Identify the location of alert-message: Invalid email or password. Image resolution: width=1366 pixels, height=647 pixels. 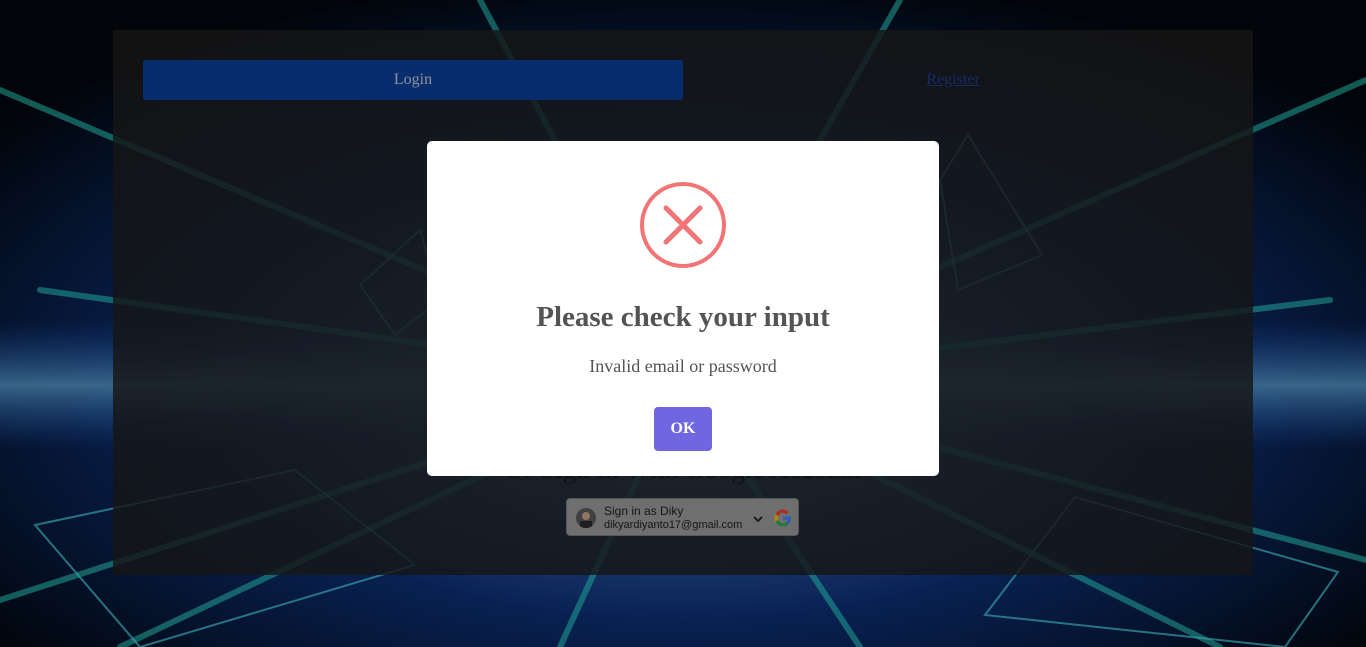
(683, 366).